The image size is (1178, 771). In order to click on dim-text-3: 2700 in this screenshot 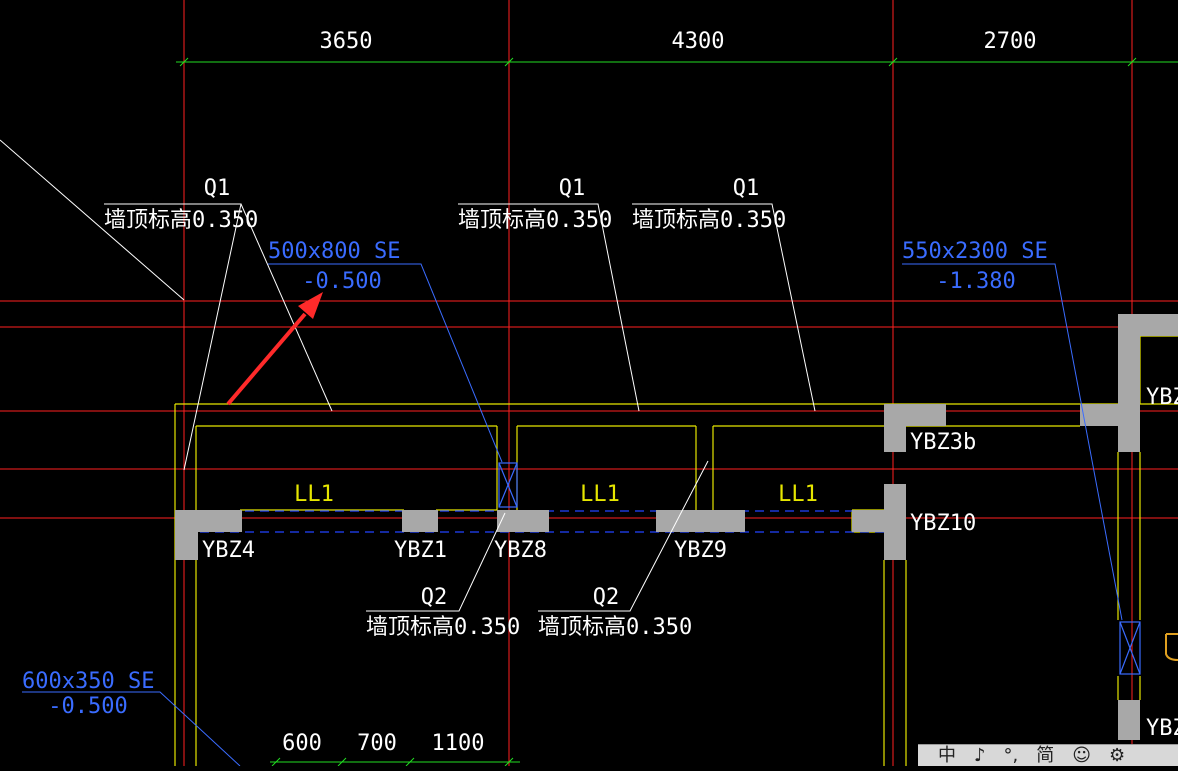, I will do `click(1010, 41)`.